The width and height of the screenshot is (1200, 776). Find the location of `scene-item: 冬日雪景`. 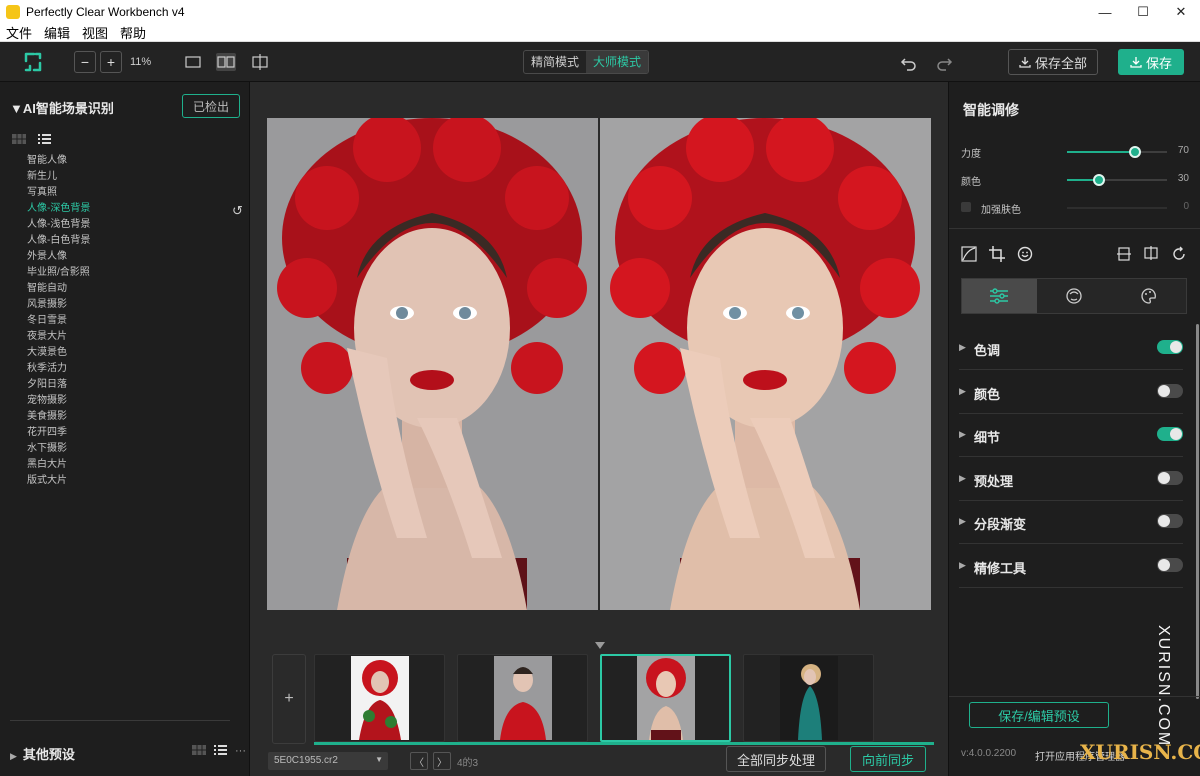

scene-item: 冬日雪景 is located at coordinates (58, 321).